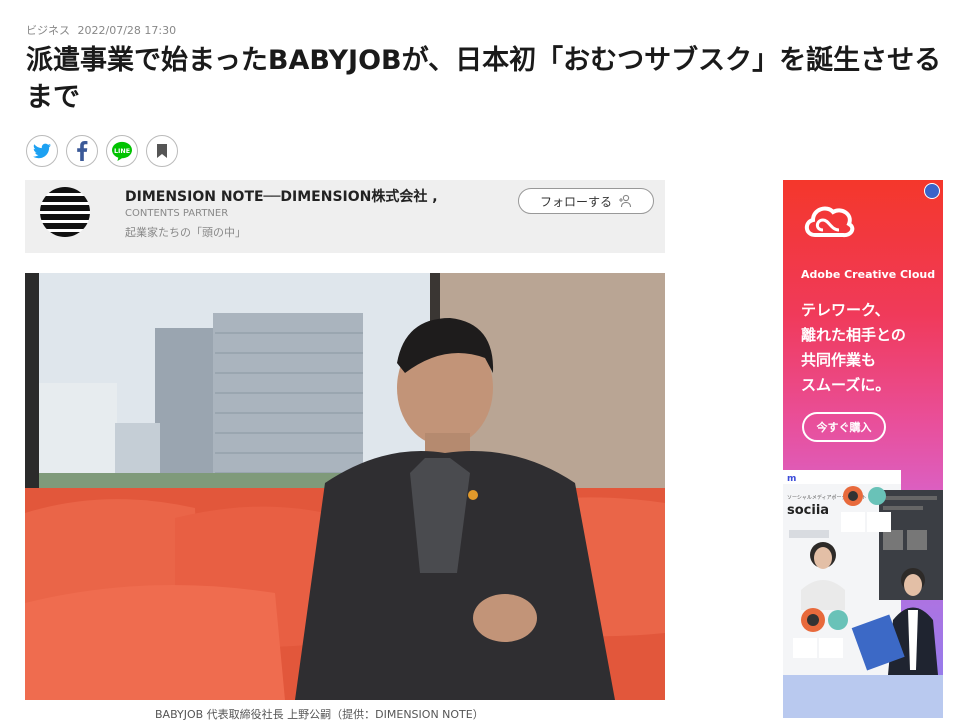 This screenshot has height=722, width=974. Describe the element at coordinates (625, 201) in the screenshot. I see `add-user-icon` at that location.